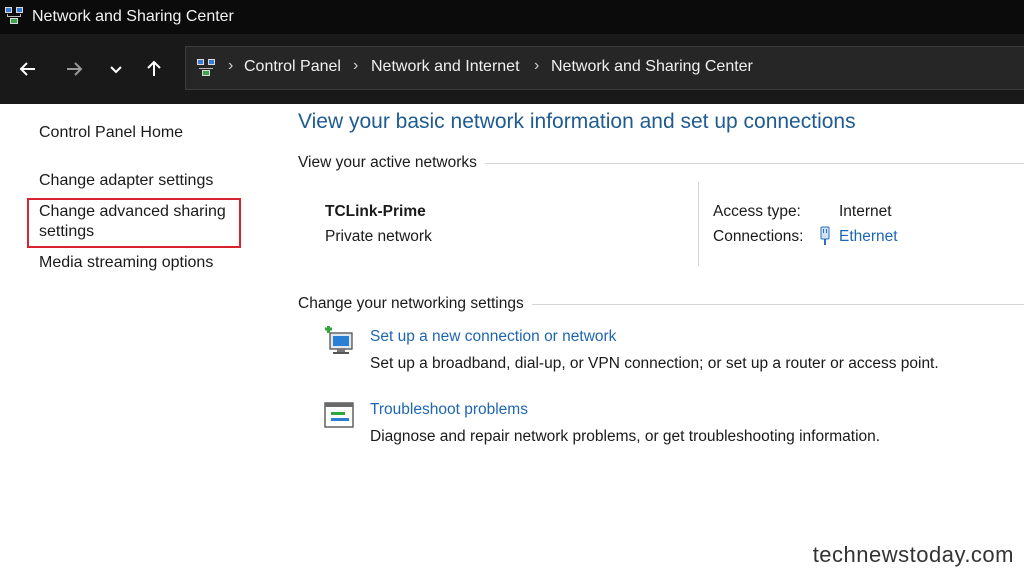  Describe the element at coordinates (449, 410) in the screenshot. I see `troubleshoot-problems-link: Troubleshoot problems` at that location.